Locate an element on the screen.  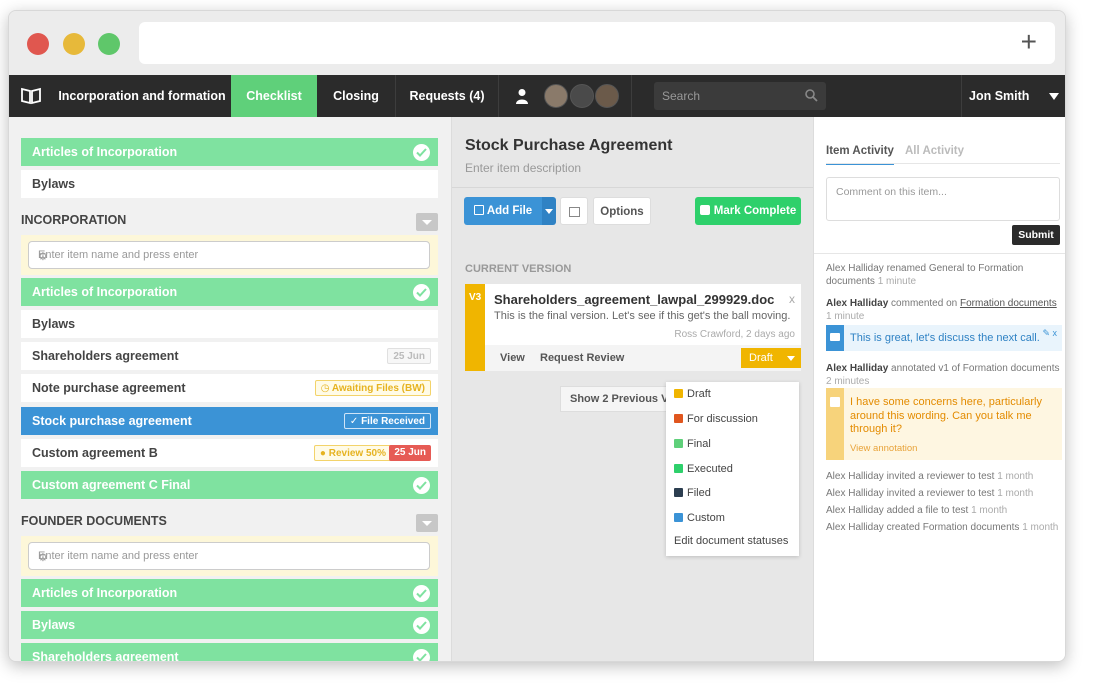
status-option-draft: Draft is located at coordinates (692, 396).